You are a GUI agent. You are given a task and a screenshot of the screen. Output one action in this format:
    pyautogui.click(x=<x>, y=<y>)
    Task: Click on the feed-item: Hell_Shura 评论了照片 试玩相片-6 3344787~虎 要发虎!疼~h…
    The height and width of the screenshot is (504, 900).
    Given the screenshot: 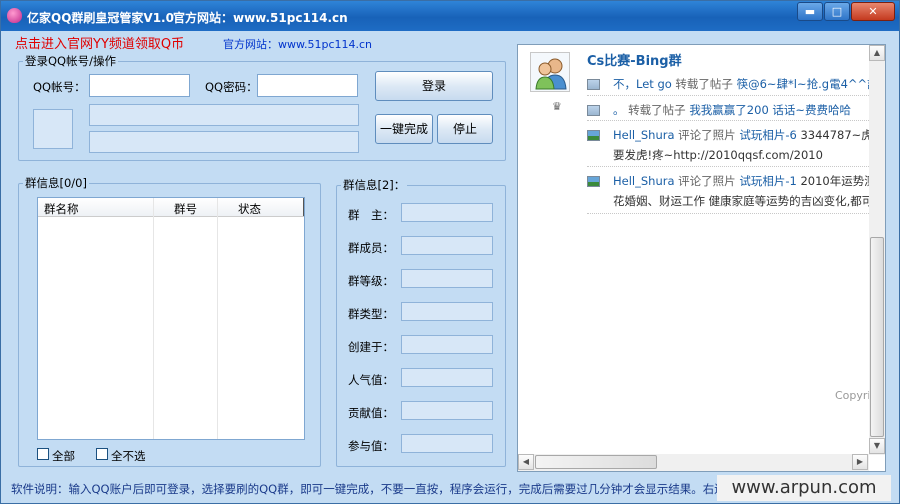 What is the action you would take?
    pyautogui.click(x=728, y=147)
    